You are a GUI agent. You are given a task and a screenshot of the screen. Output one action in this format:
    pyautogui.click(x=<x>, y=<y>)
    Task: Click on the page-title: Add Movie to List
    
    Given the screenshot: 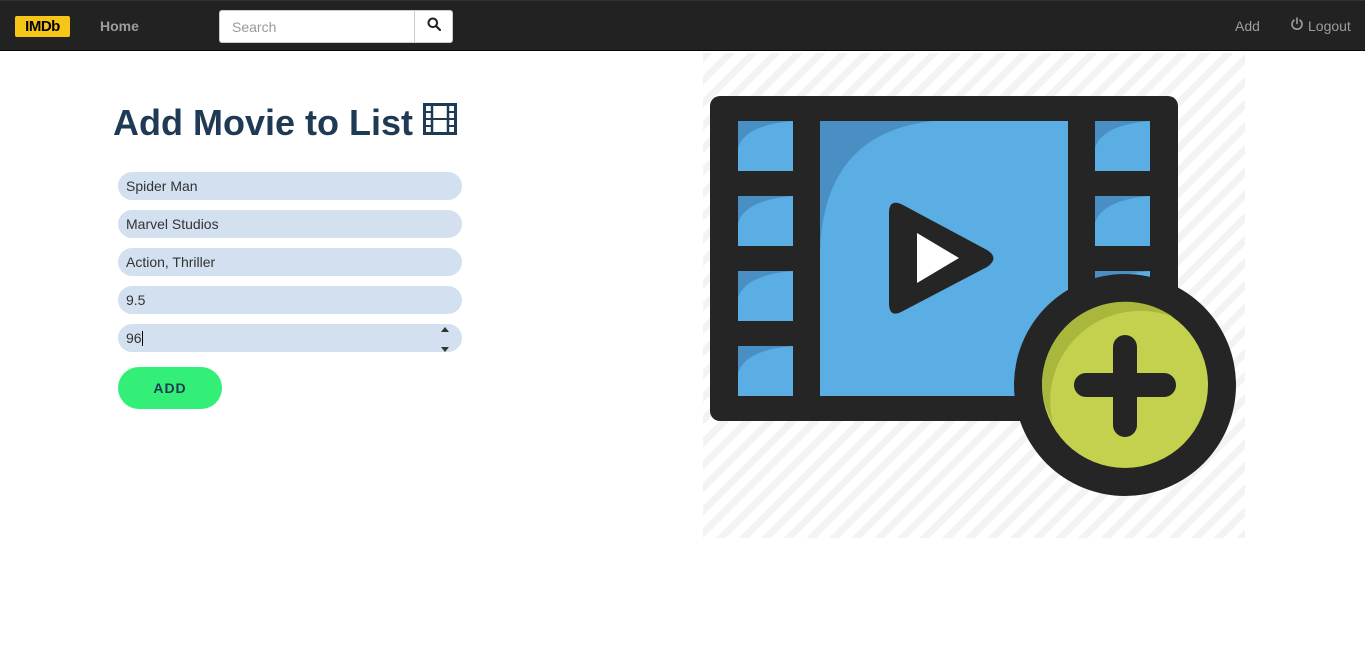 What is the action you would take?
    pyautogui.click(x=285, y=123)
    